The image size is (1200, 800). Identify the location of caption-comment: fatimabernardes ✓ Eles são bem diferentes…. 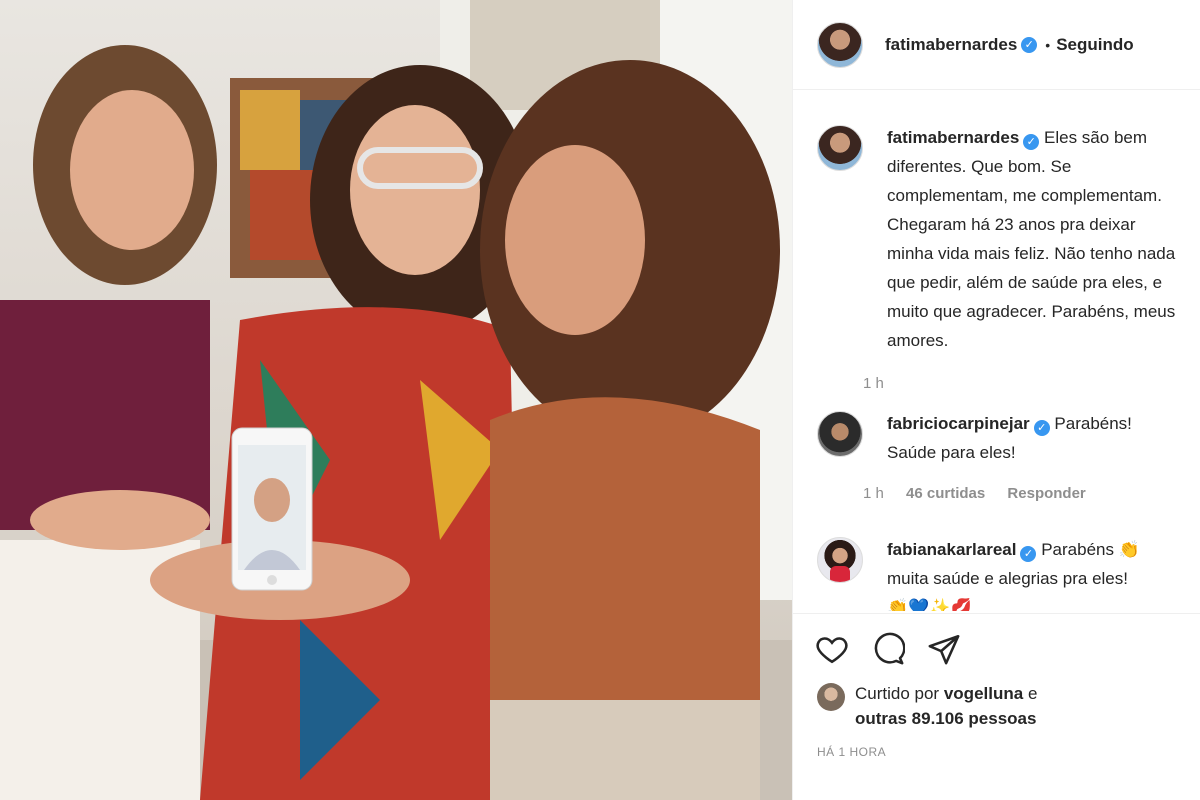
(996, 258).